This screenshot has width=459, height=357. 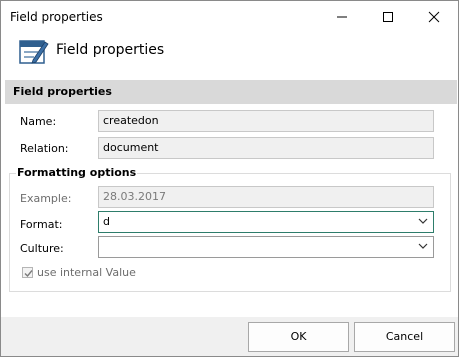 What do you see at coordinates (298, 337) in the screenshot?
I see `ok-button: OK` at bounding box center [298, 337].